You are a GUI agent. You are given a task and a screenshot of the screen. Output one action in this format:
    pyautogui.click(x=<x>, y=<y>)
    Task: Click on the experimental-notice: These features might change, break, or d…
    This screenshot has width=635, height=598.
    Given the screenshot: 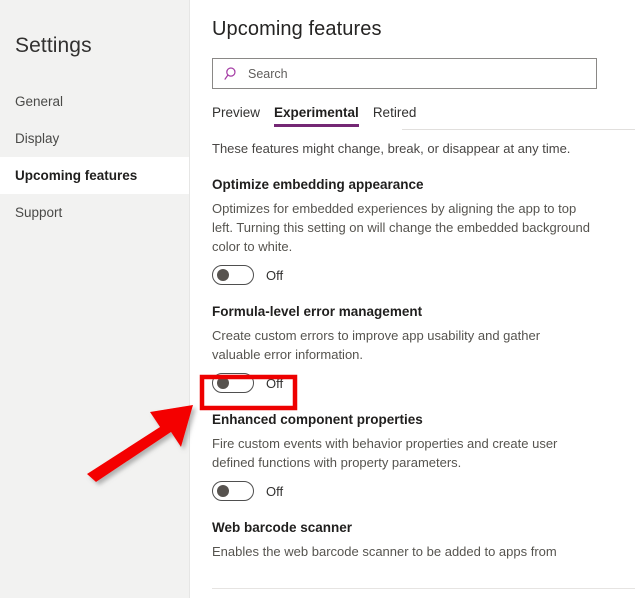 What is the action you would take?
    pyautogui.click(x=391, y=148)
    